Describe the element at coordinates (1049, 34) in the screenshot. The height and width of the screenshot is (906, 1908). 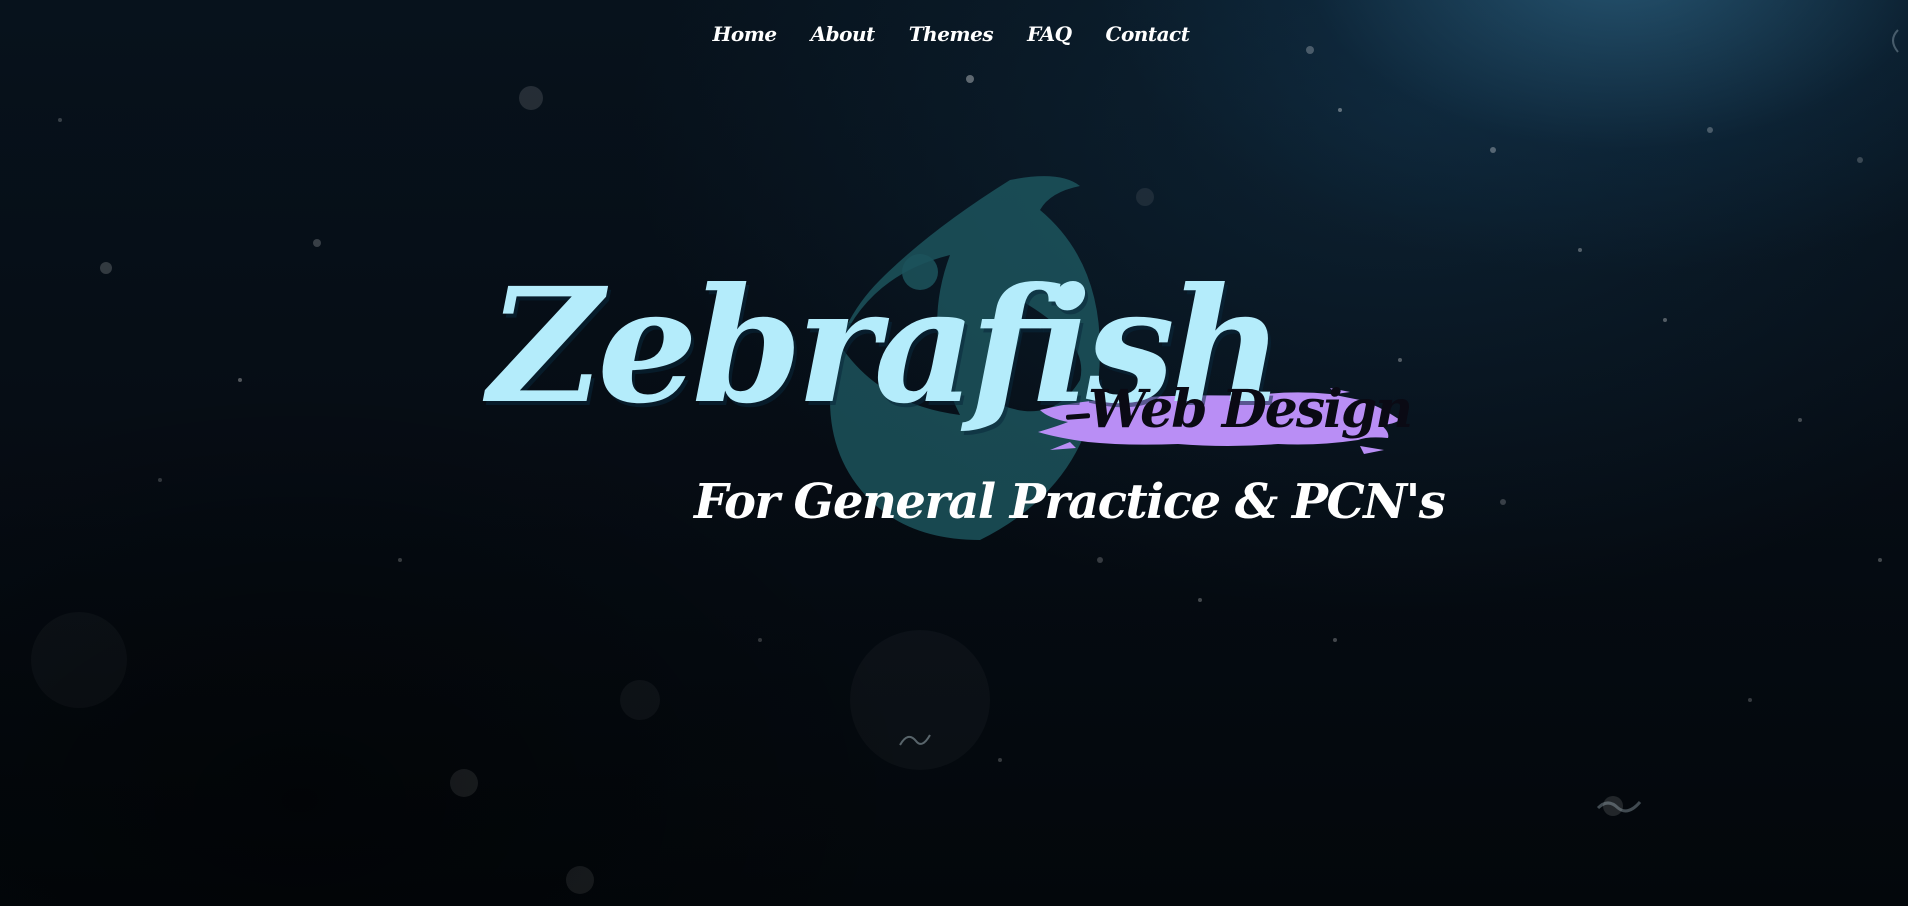
I see `nav-faq-link: FAQ` at that location.